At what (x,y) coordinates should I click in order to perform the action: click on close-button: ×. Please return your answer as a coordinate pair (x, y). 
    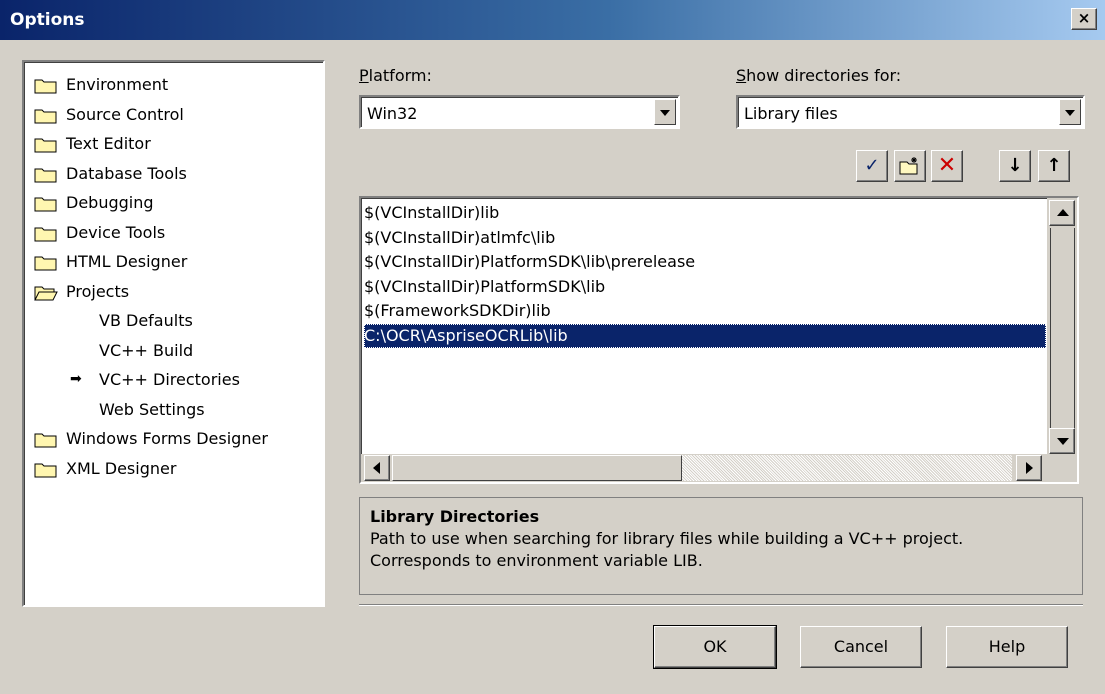
    Looking at the image, I should click on (1084, 19).